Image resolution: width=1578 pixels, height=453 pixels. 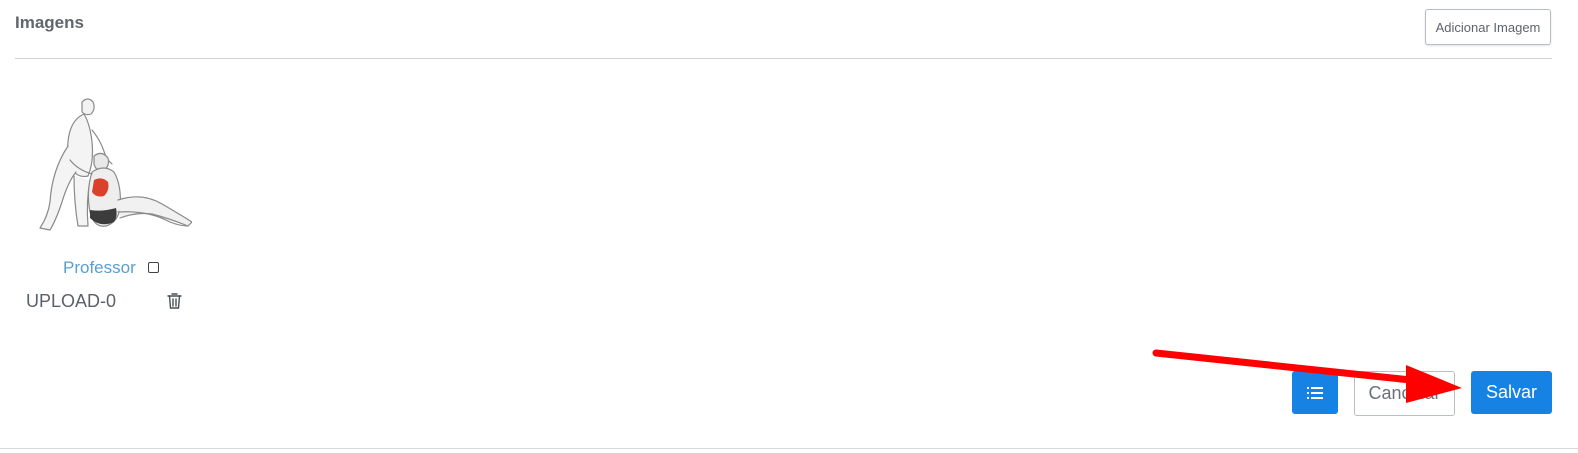 What do you see at coordinates (1307, 376) in the screenshot?
I see `annotation-arrow` at bounding box center [1307, 376].